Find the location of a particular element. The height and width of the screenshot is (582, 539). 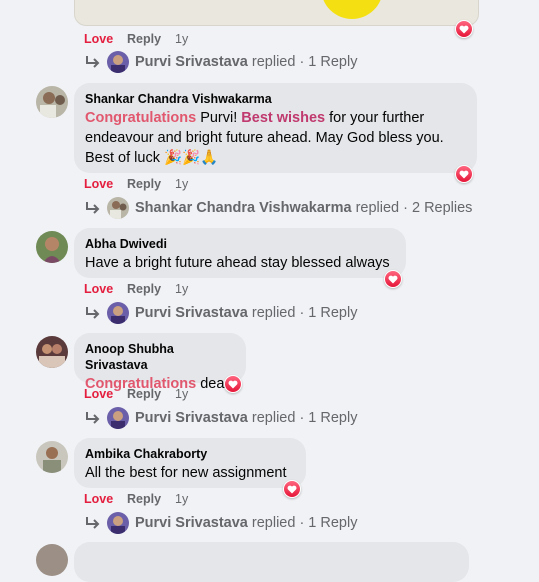

text-part: for your further is located at coordinates (375, 118).